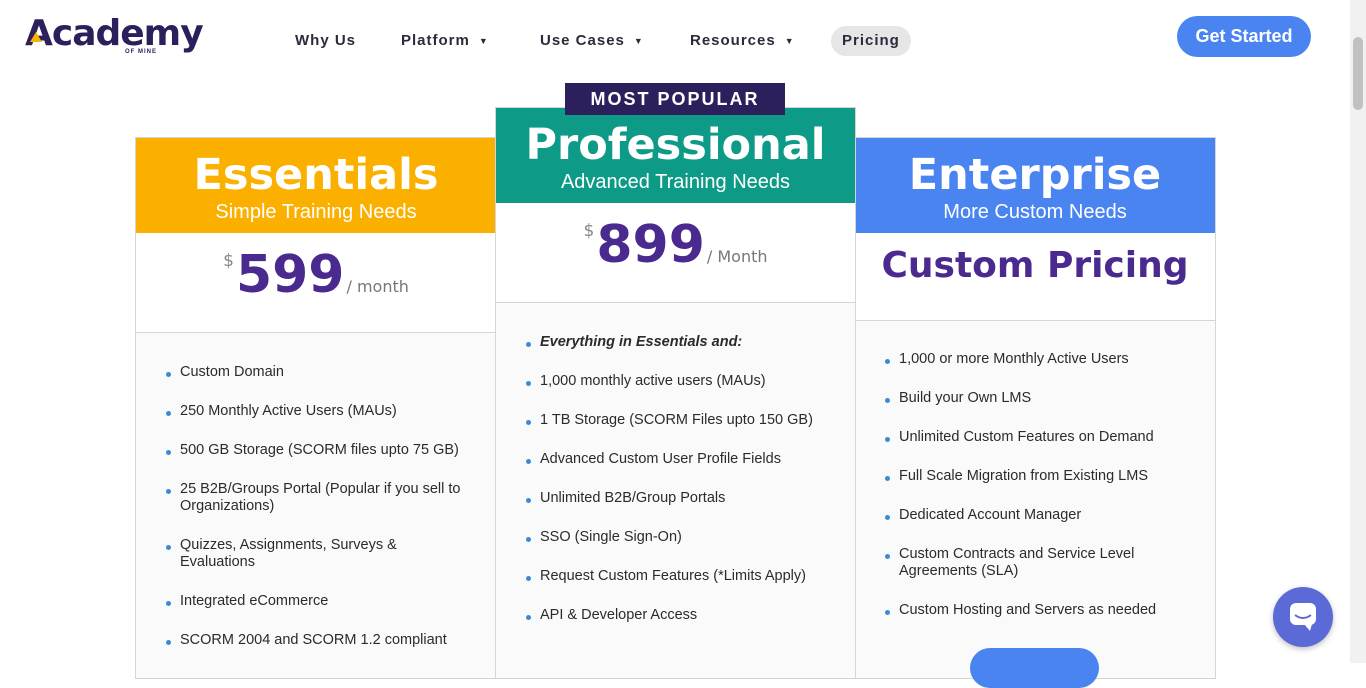 This screenshot has height=688, width=1366. I want to click on feature-item: Build your Own LMS, so click(1035, 398).